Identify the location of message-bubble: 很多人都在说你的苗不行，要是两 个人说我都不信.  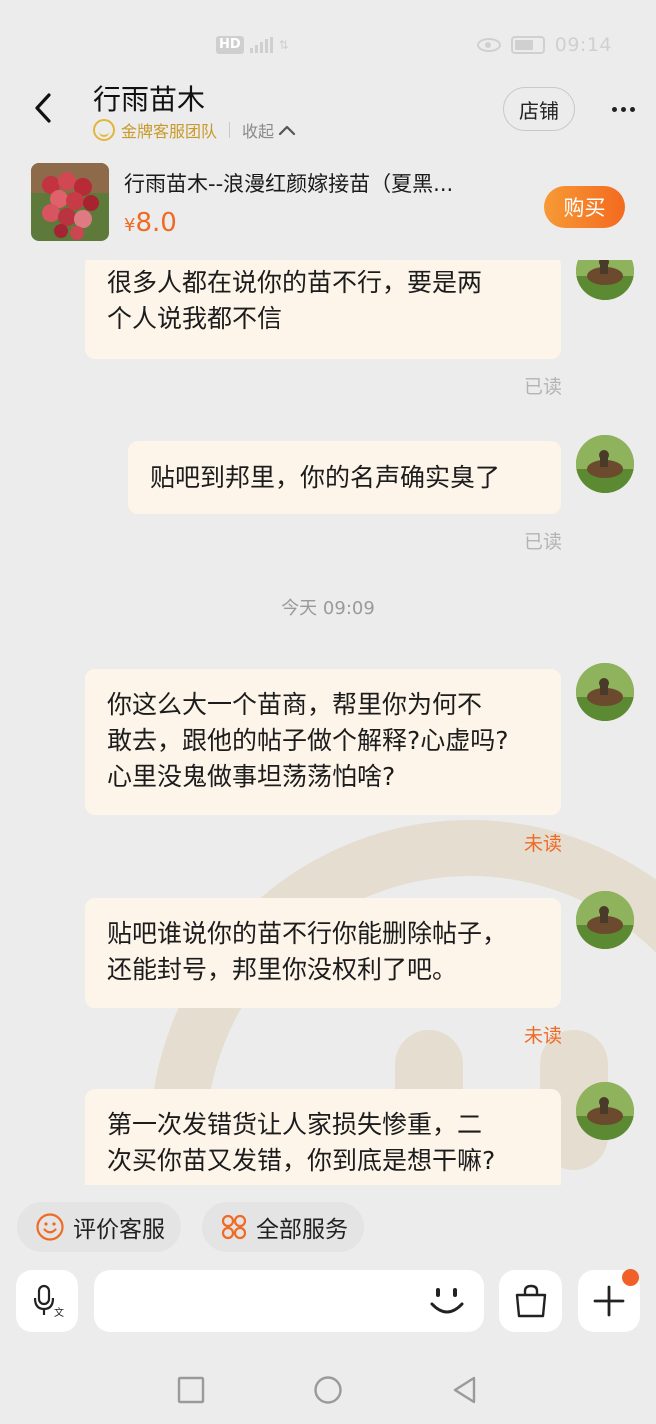
(323, 309).